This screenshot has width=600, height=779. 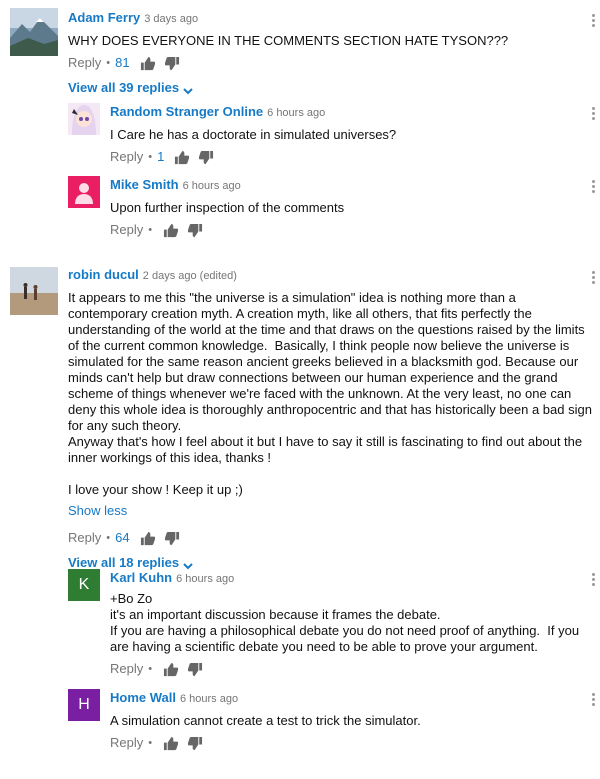 I want to click on view-replies-link: View all 39 replies, so click(x=123, y=87).